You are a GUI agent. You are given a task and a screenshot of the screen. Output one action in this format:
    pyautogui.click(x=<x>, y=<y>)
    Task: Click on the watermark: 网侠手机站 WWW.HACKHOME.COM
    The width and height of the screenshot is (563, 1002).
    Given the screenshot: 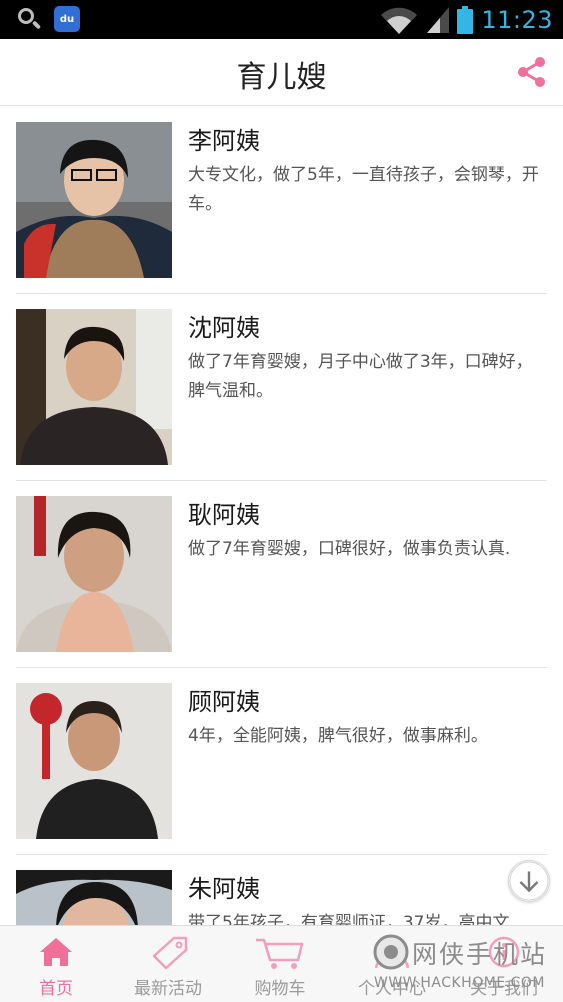 What is the action you would take?
    pyautogui.click(x=464, y=965)
    